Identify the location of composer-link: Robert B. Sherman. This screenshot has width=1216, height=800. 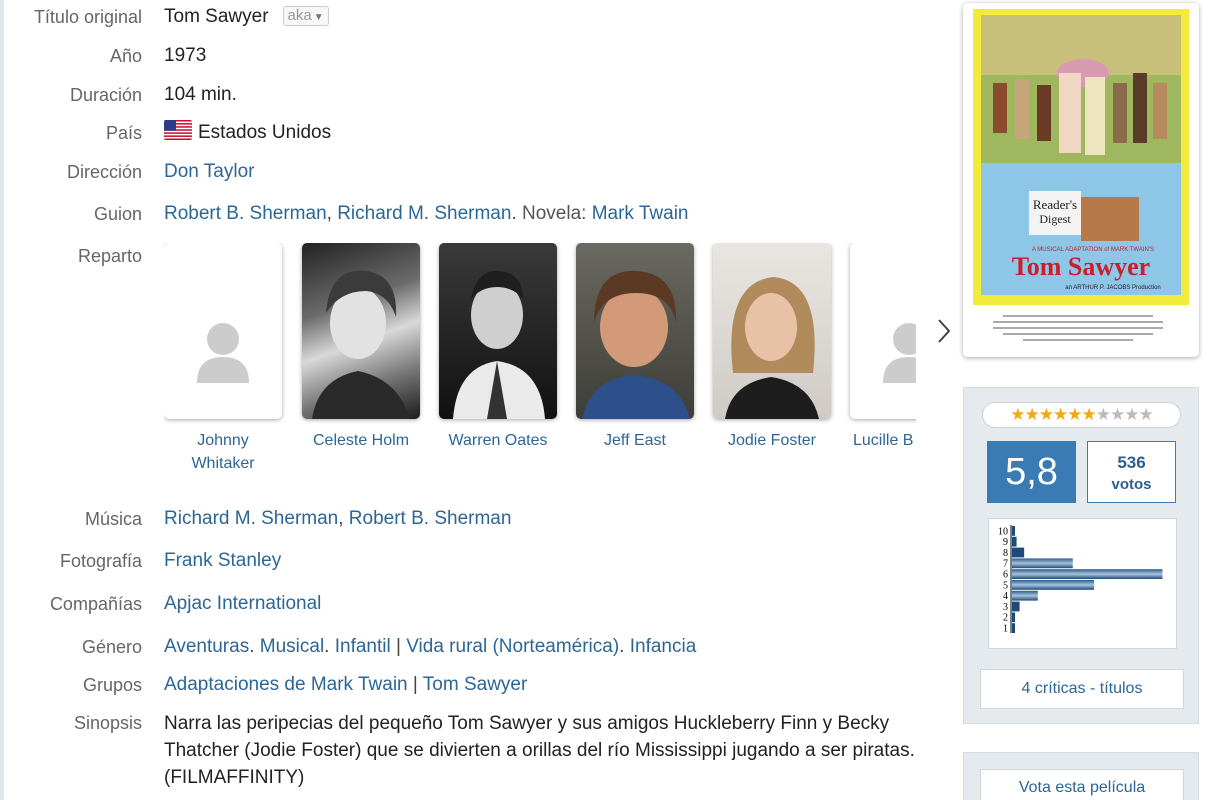
(430, 518).